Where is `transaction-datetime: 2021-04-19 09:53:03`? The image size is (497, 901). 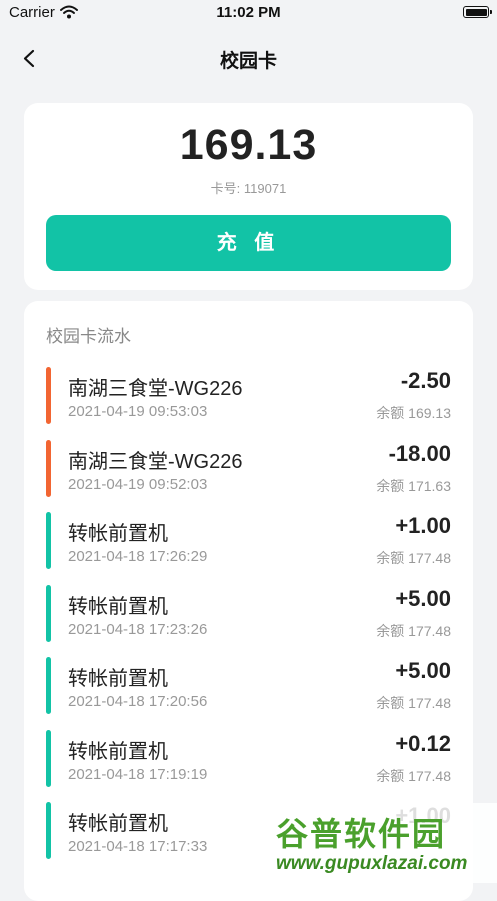 transaction-datetime: 2021-04-19 09:53:03 is located at coordinates (138, 411).